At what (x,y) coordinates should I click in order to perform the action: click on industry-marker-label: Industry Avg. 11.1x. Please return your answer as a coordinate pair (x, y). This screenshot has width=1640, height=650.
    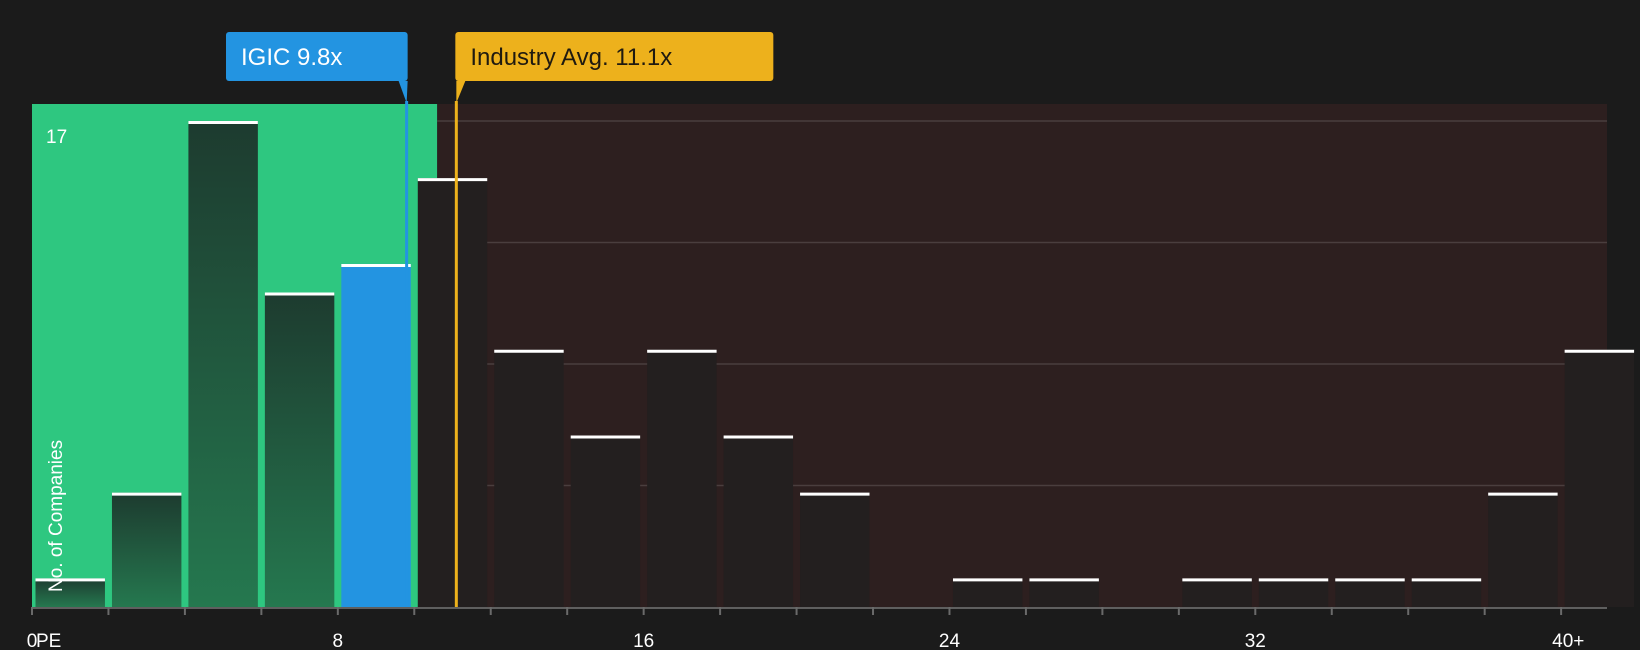
    Looking at the image, I should click on (571, 57).